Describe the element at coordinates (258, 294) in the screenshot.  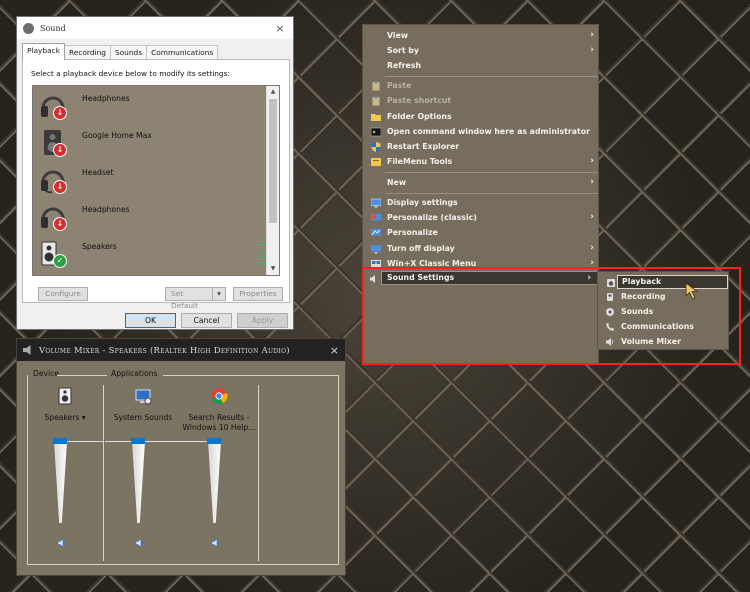
I see `properties-button: Properties` at that location.